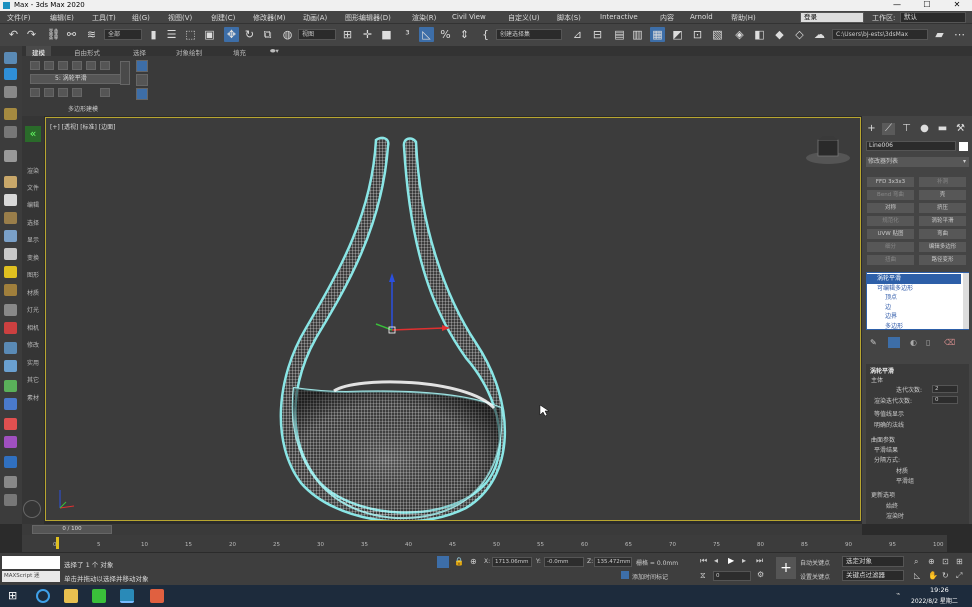  Describe the element at coordinates (71, 596) in the screenshot. I see `file-explorer-icon` at that location.